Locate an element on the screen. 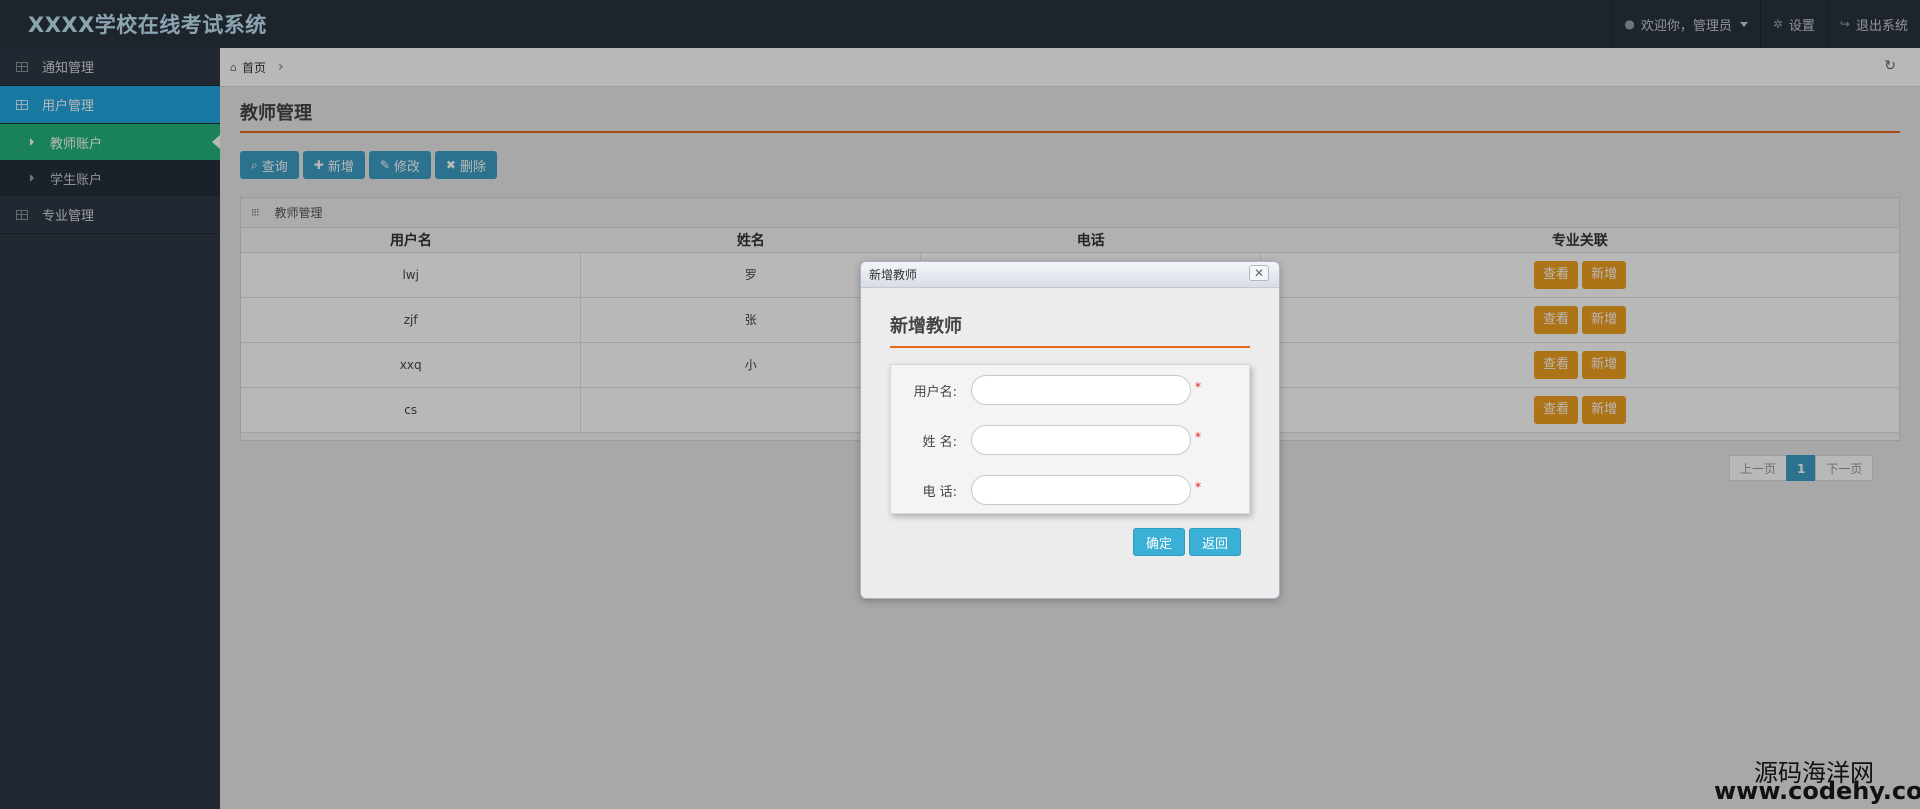 The image size is (1920, 809). watermark-url: www.codehy.com is located at coordinates (1817, 791).